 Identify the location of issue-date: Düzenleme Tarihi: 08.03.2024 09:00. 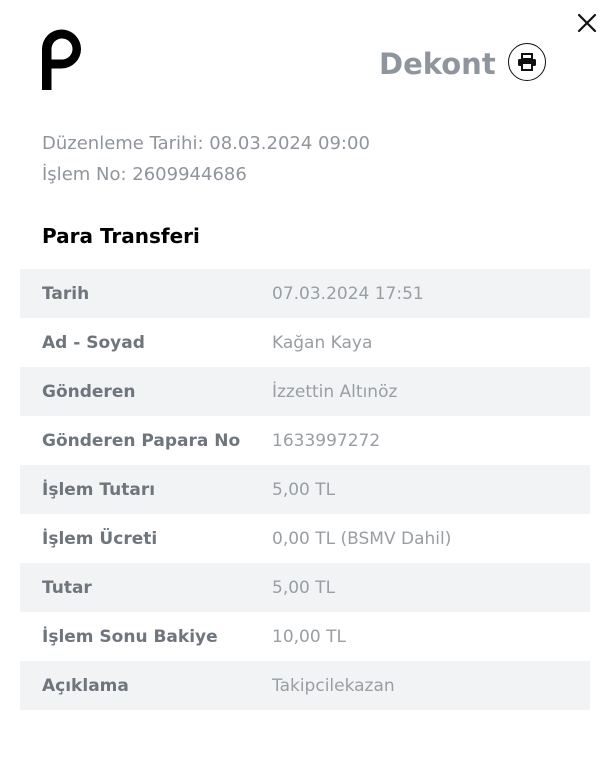
(206, 143).